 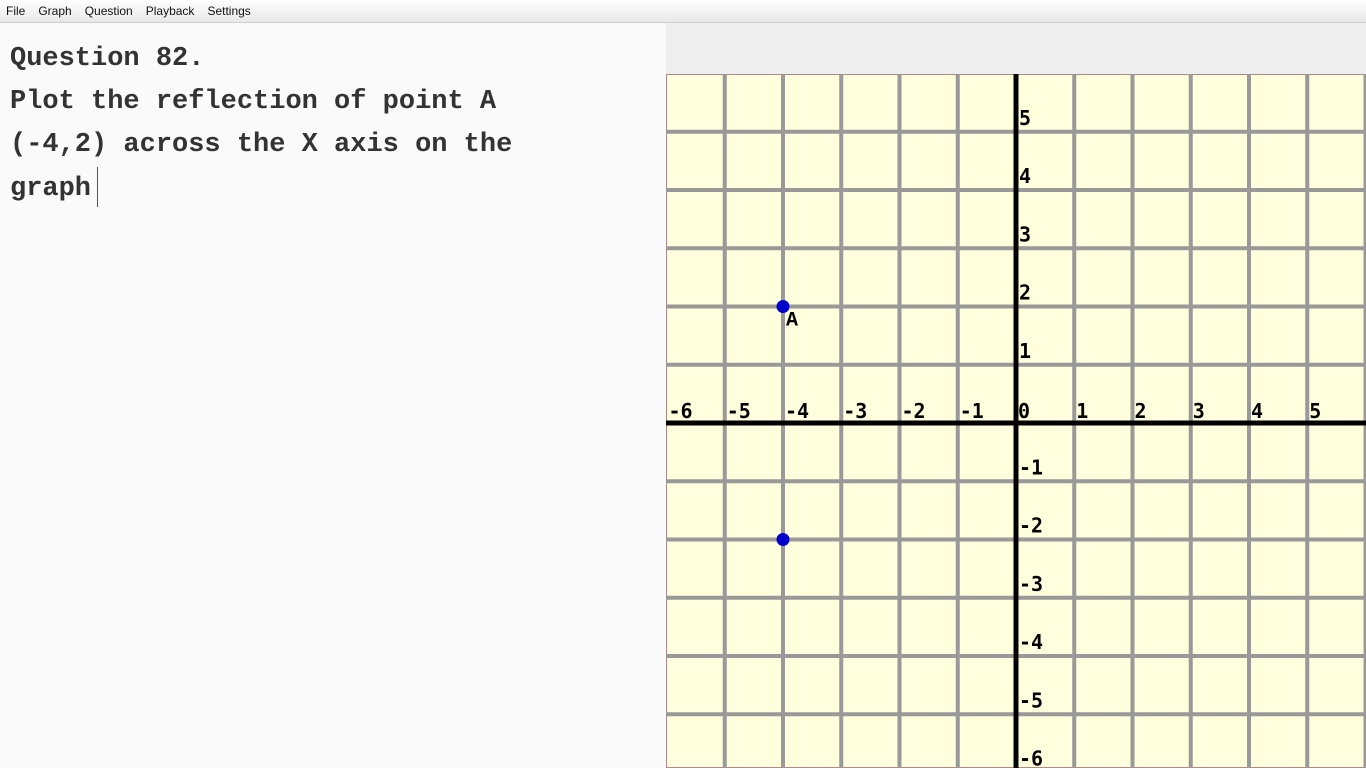 What do you see at coordinates (1199, 411) in the screenshot?
I see `x-tick-label: 3` at bounding box center [1199, 411].